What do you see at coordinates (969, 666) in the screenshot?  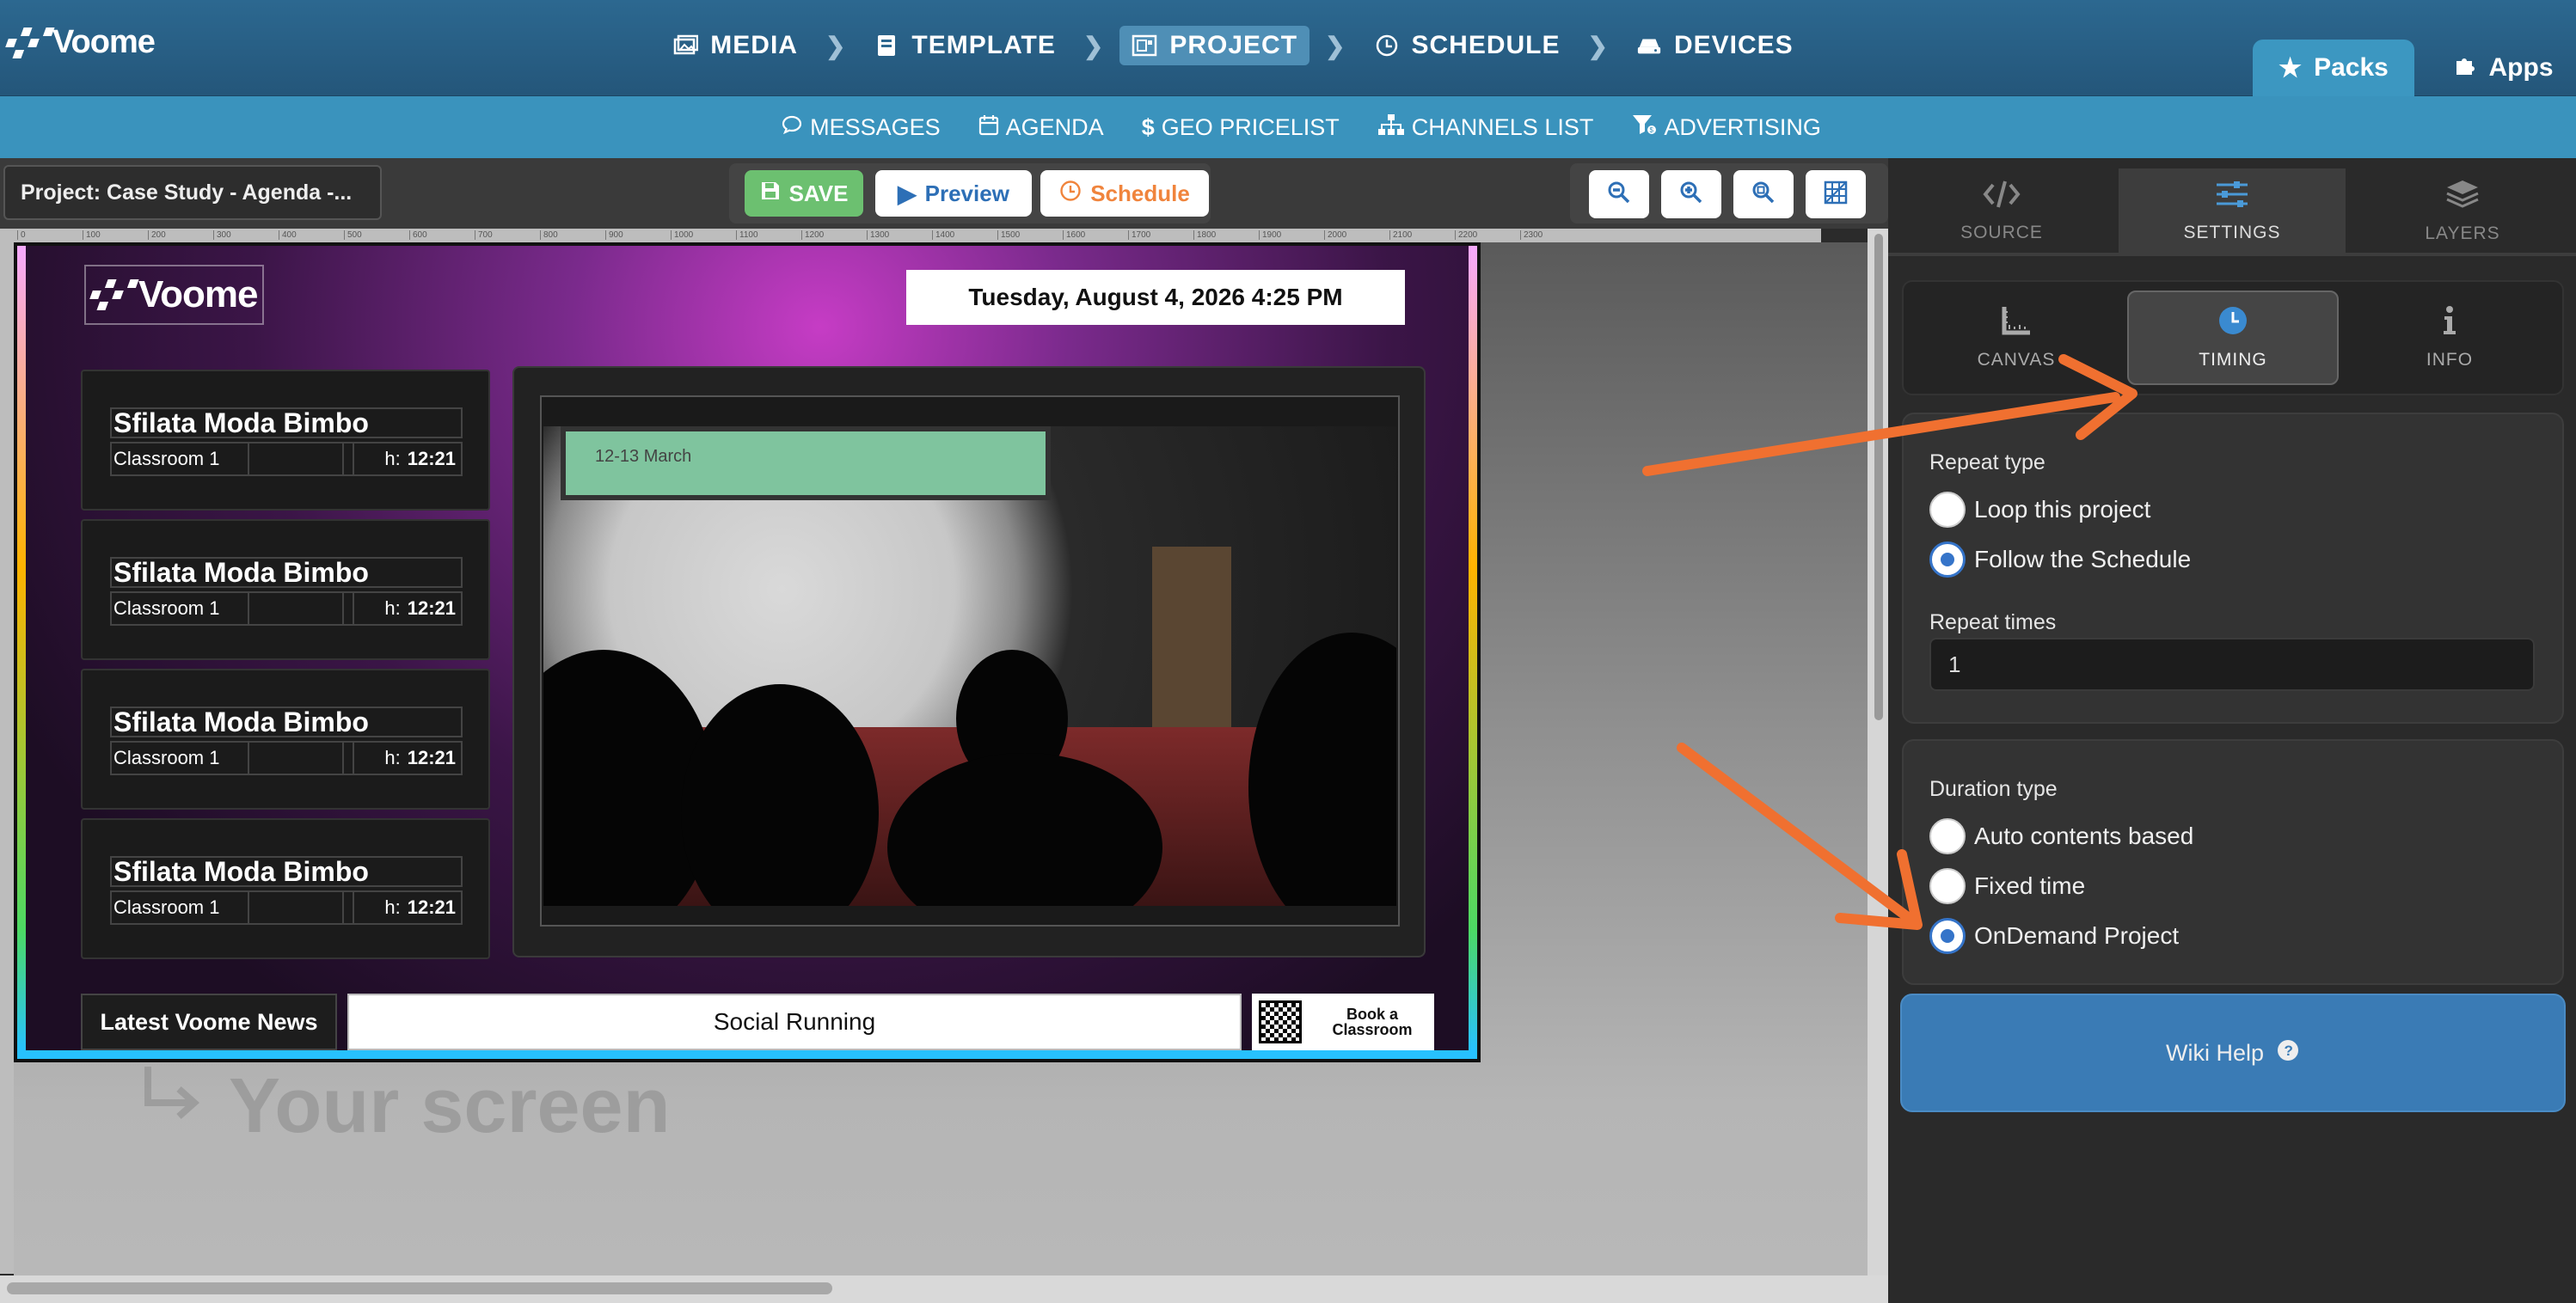 I see `video-player: 12-13 March` at bounding box center [969, 666].